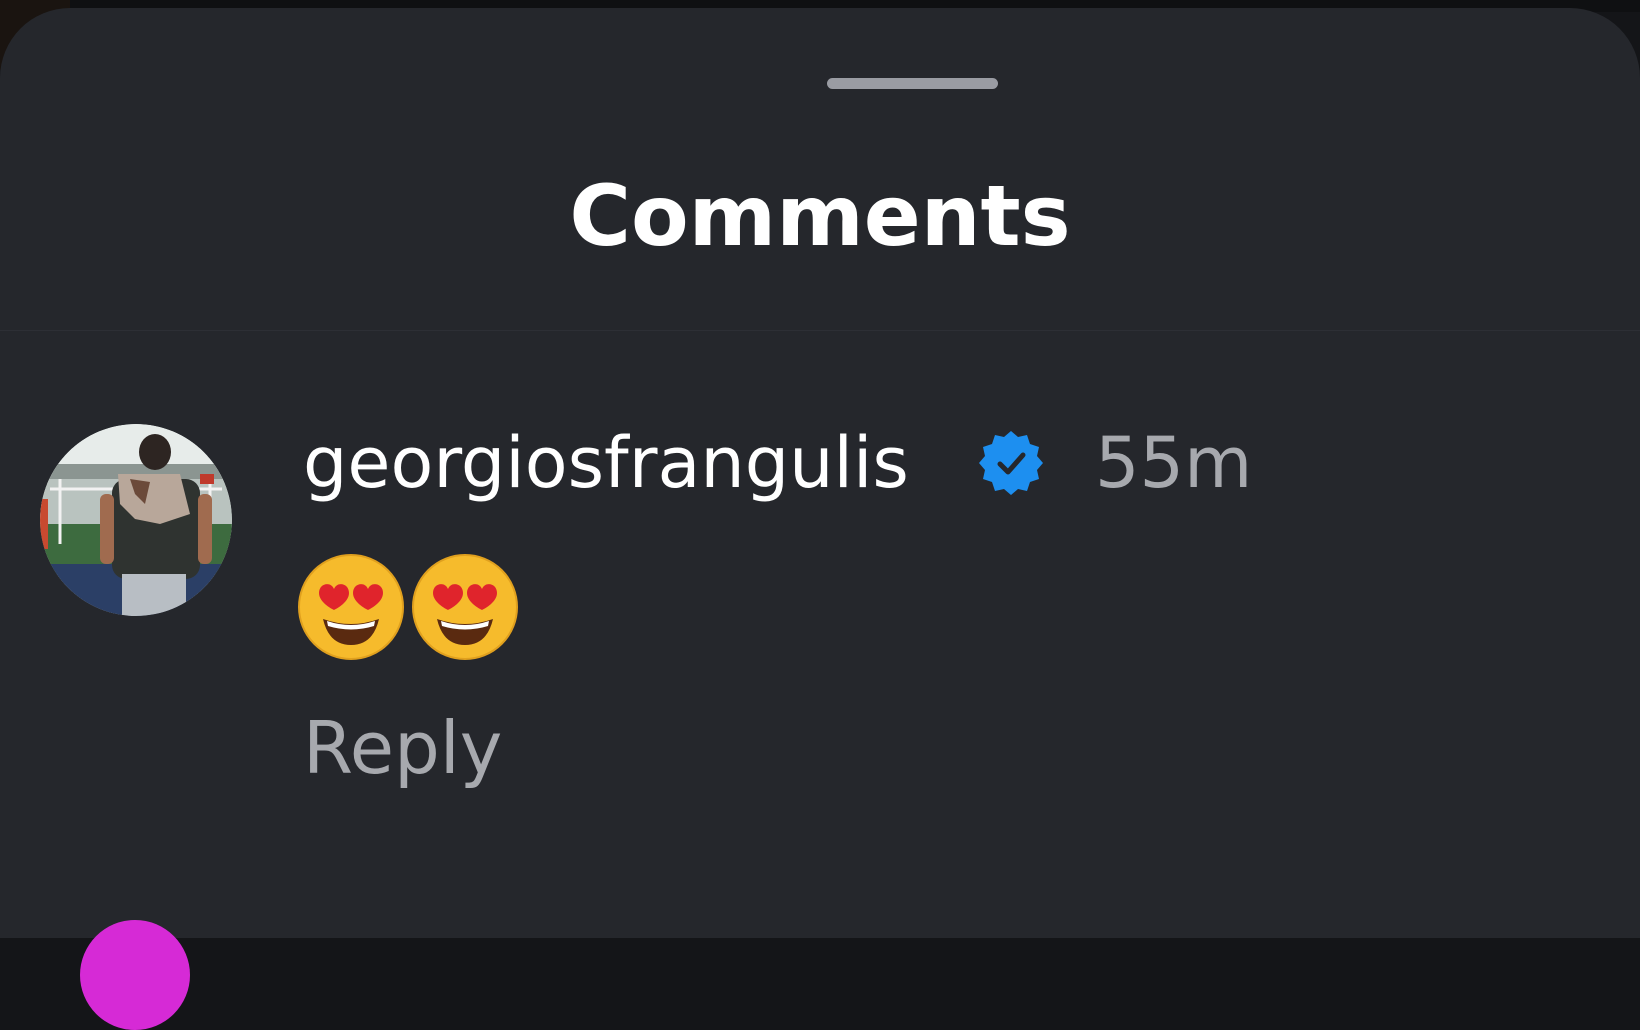 The image size is (1640, 1030). Describe the element at coordinates (912, 83) in the screenshot. I see `drag-handle` at that location.